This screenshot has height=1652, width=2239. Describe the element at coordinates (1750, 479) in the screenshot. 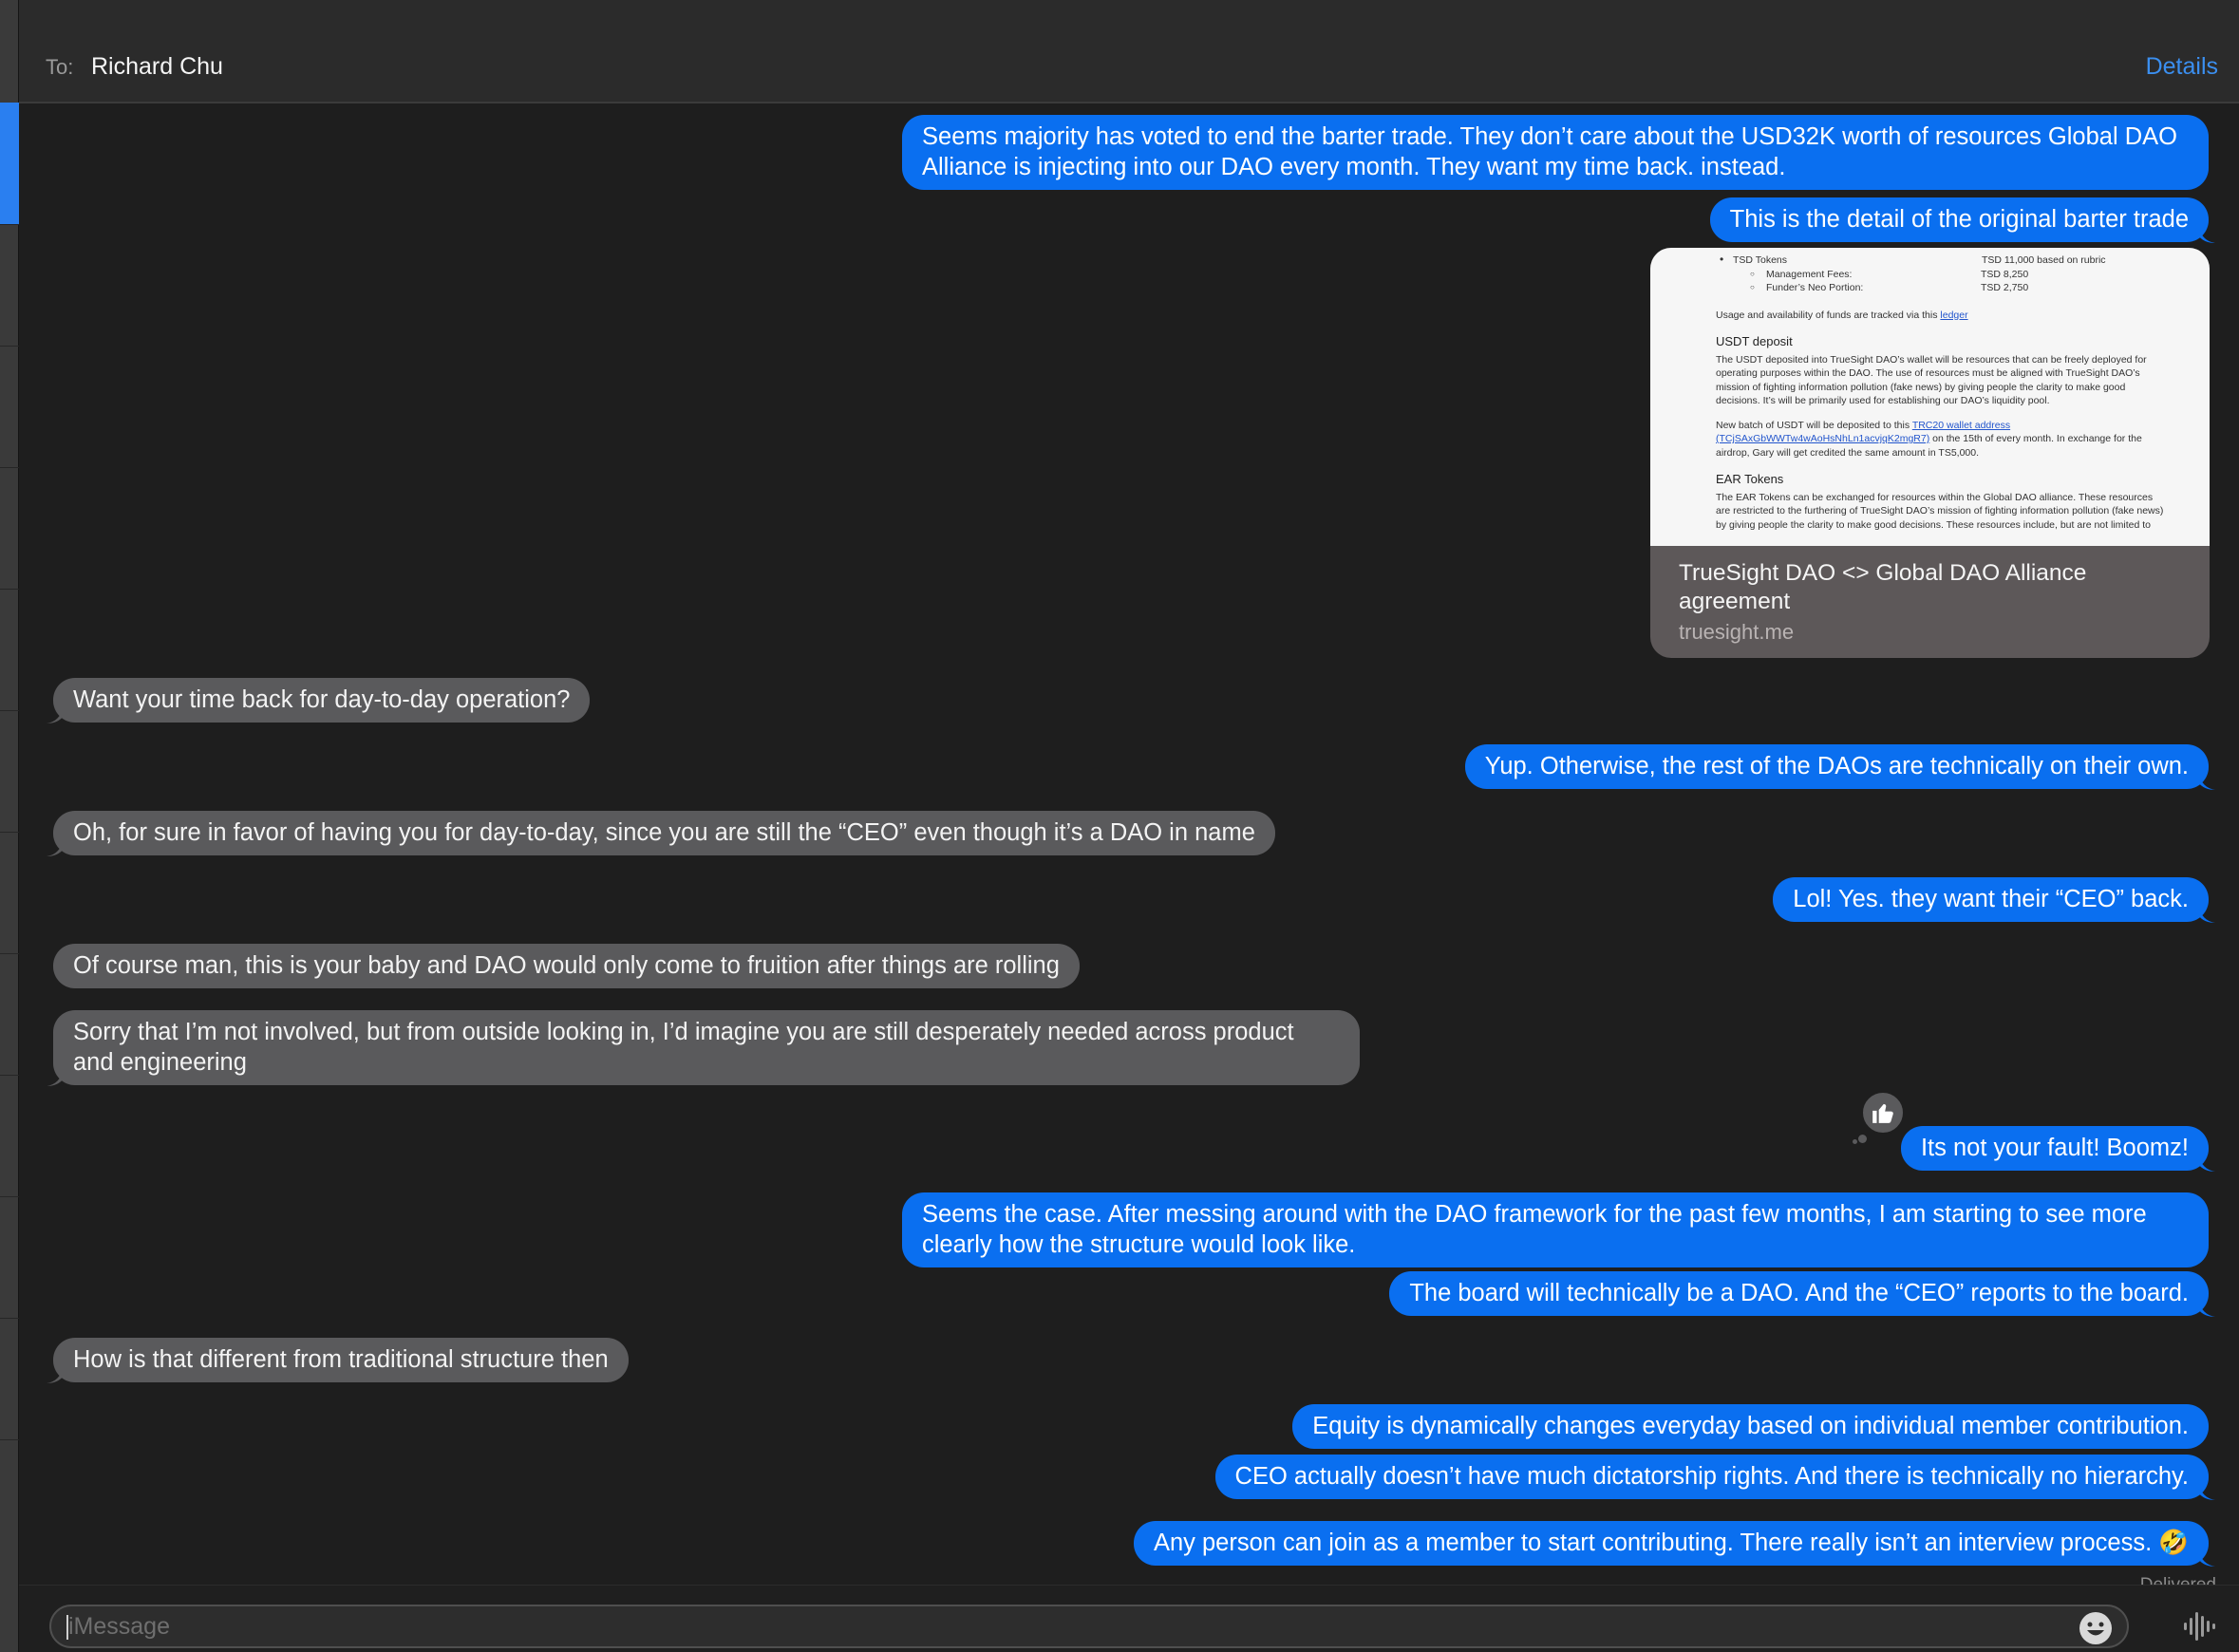

I see `doc-ear-heading: EAR Tokens` at that location.